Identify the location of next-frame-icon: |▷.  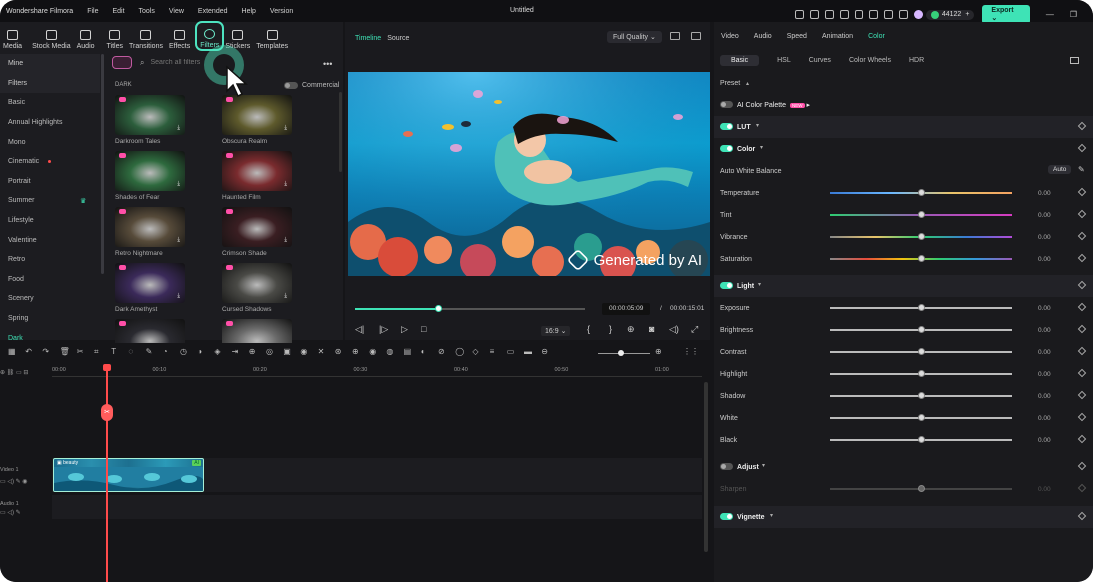
(383, 329).